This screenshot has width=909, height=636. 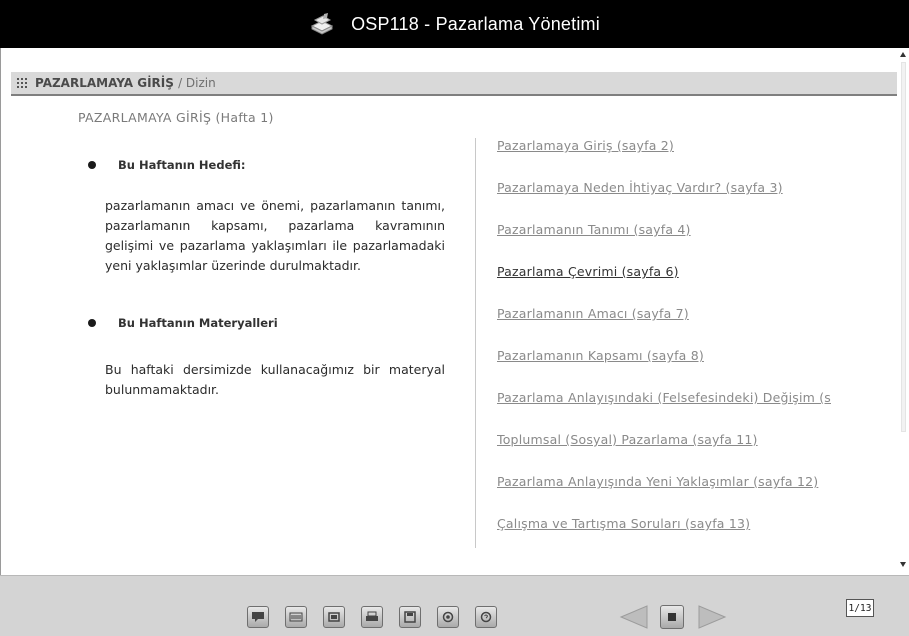 I want to click on vertical-scrollbar, so click(x=903, y=311).